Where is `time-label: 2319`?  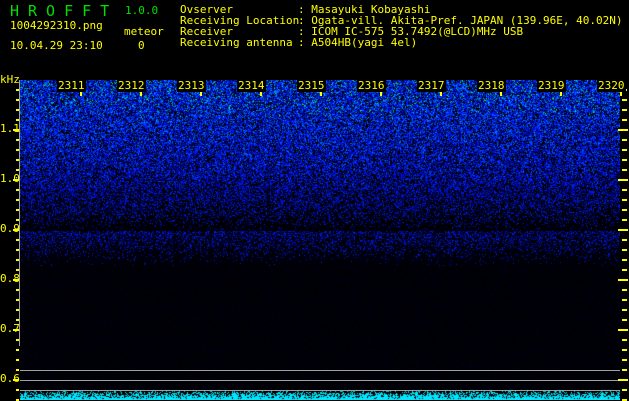
time-label: 2319 is located at coordinates (551, 85).